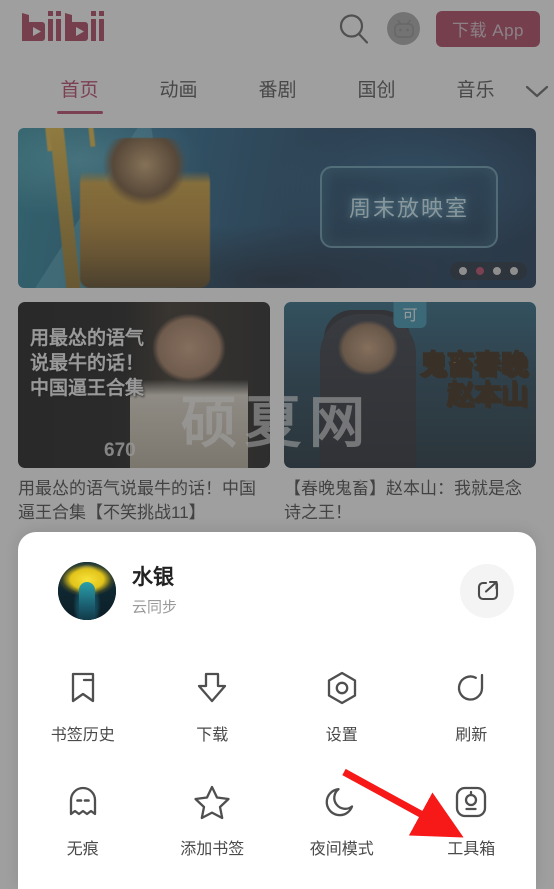 The height and width of the screenshot is (889, 554). What do you see at coordinates (342, 688) in the screenshot?
I see `settings-hexagon-icon` at bounding box center [342, 688].